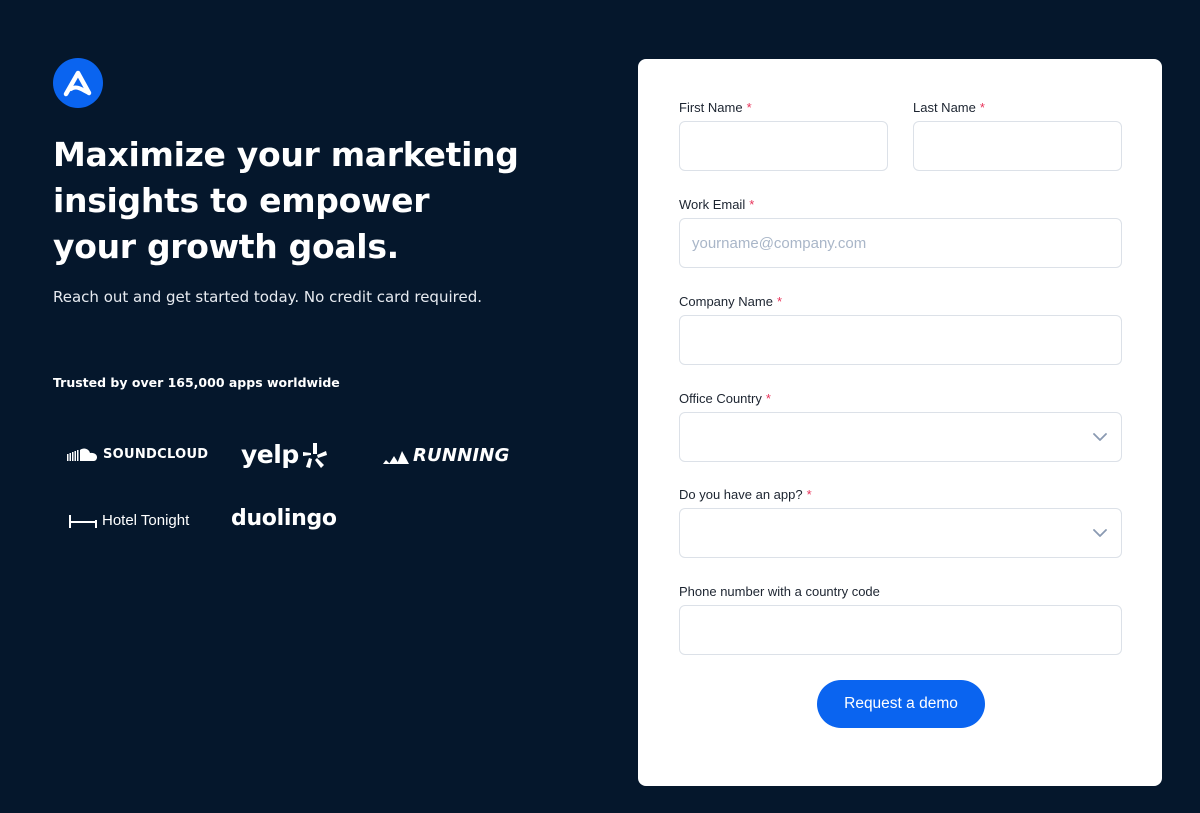  Describe the element at coordinates (156, 454) in the screenshot. I see `soundcloud-wordmark: SOUNDCLOUD` at that location.